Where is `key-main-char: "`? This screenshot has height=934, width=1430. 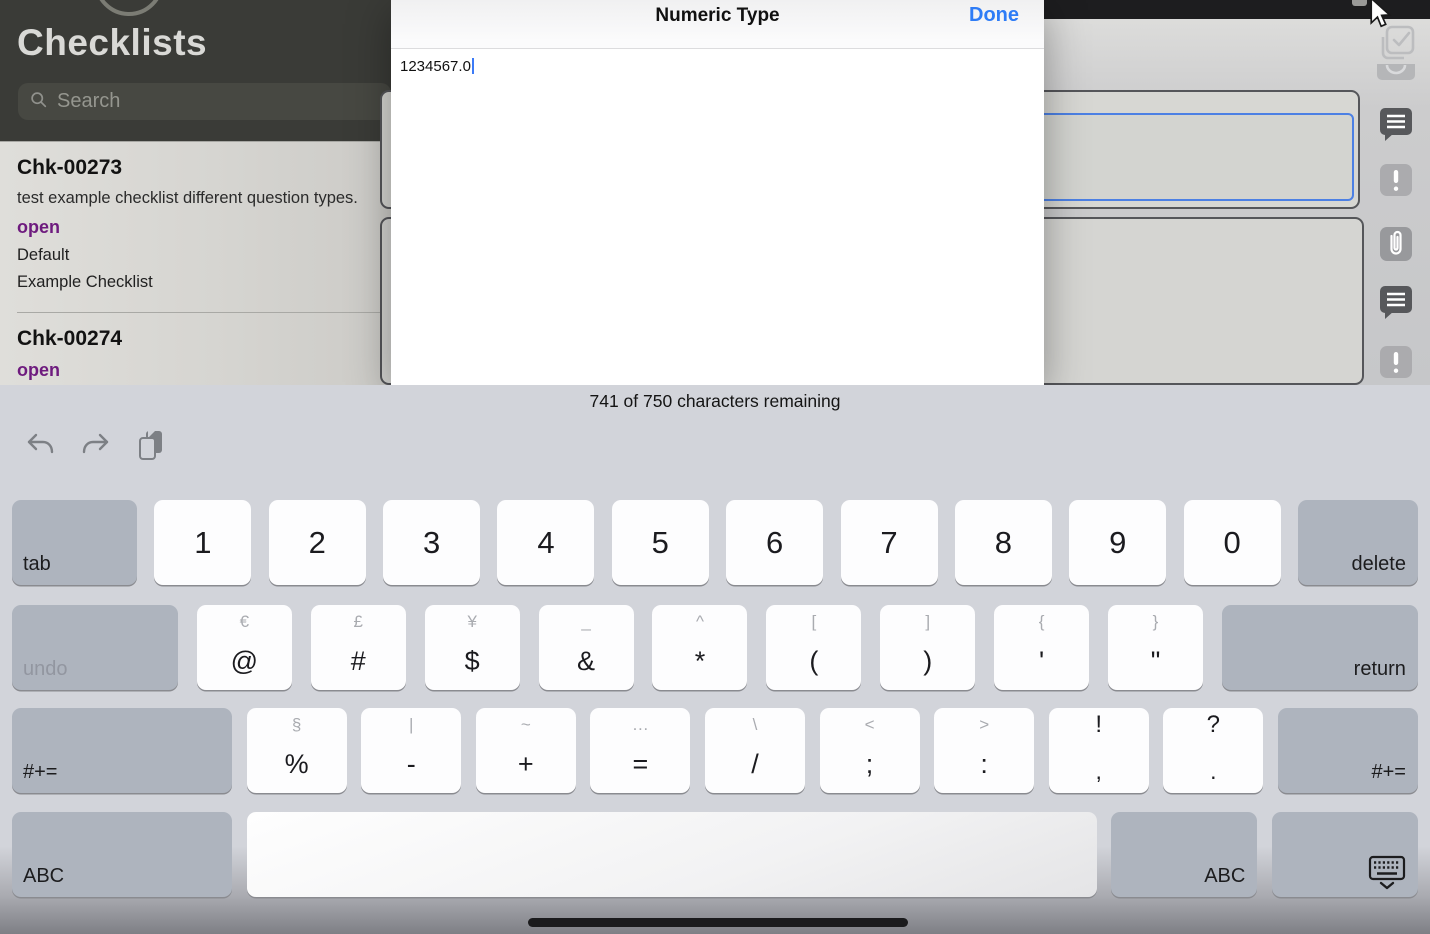 key-main-char: " is located at coordinates (1155, 661).